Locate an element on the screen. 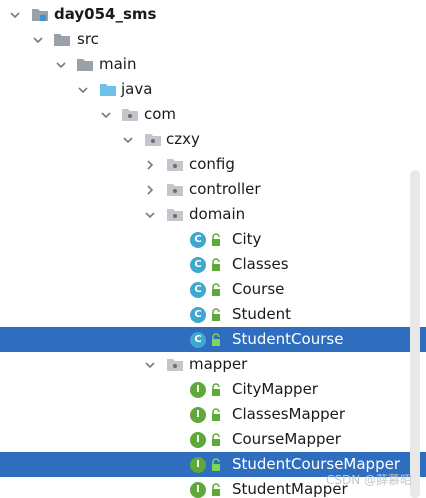 Image resolution: width=426 pixels, height=498 pixels. tree-node-interface-classesmapper: I ClassesMapper is located at coordinates (213, 414).